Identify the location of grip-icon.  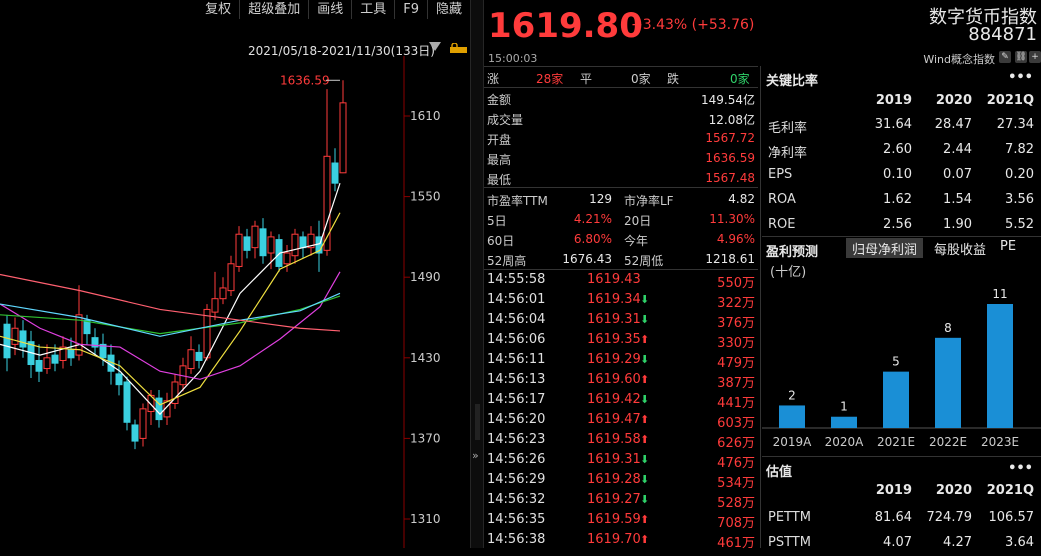
(477, 422).